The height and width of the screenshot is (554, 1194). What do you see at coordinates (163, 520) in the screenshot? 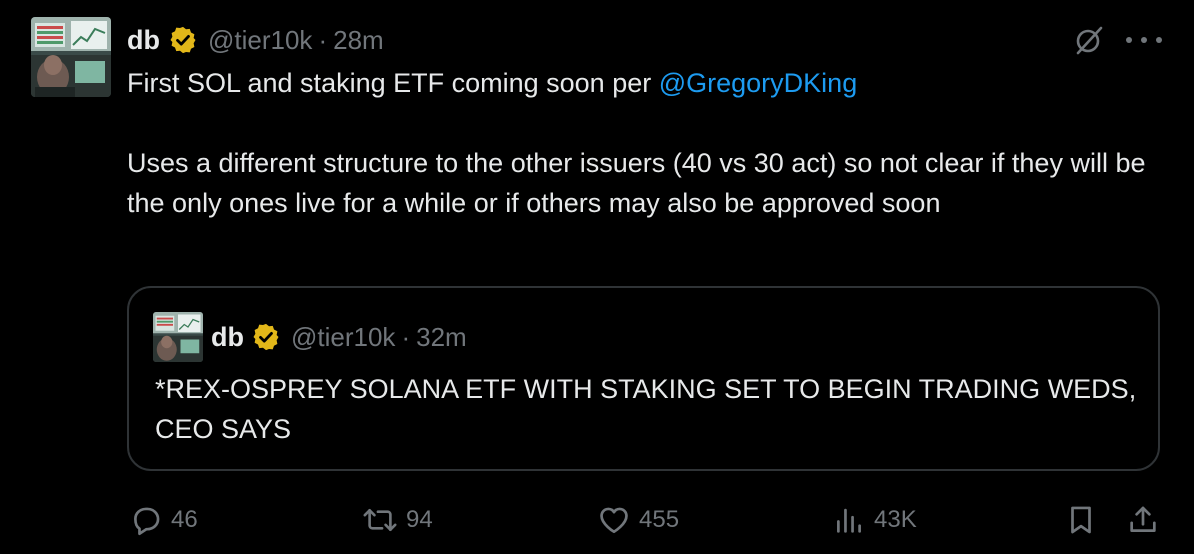
I see `reply-button: 46` at bounding box center [163, 520].